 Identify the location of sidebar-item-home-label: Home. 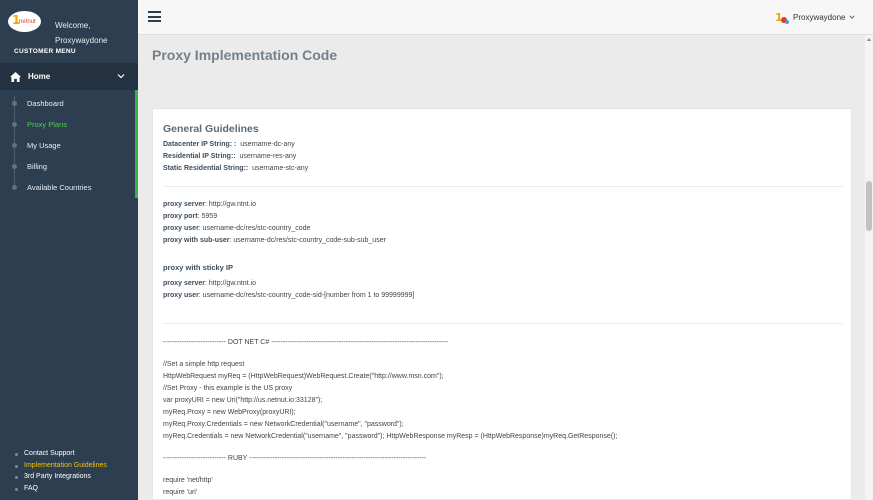
(39, 76).